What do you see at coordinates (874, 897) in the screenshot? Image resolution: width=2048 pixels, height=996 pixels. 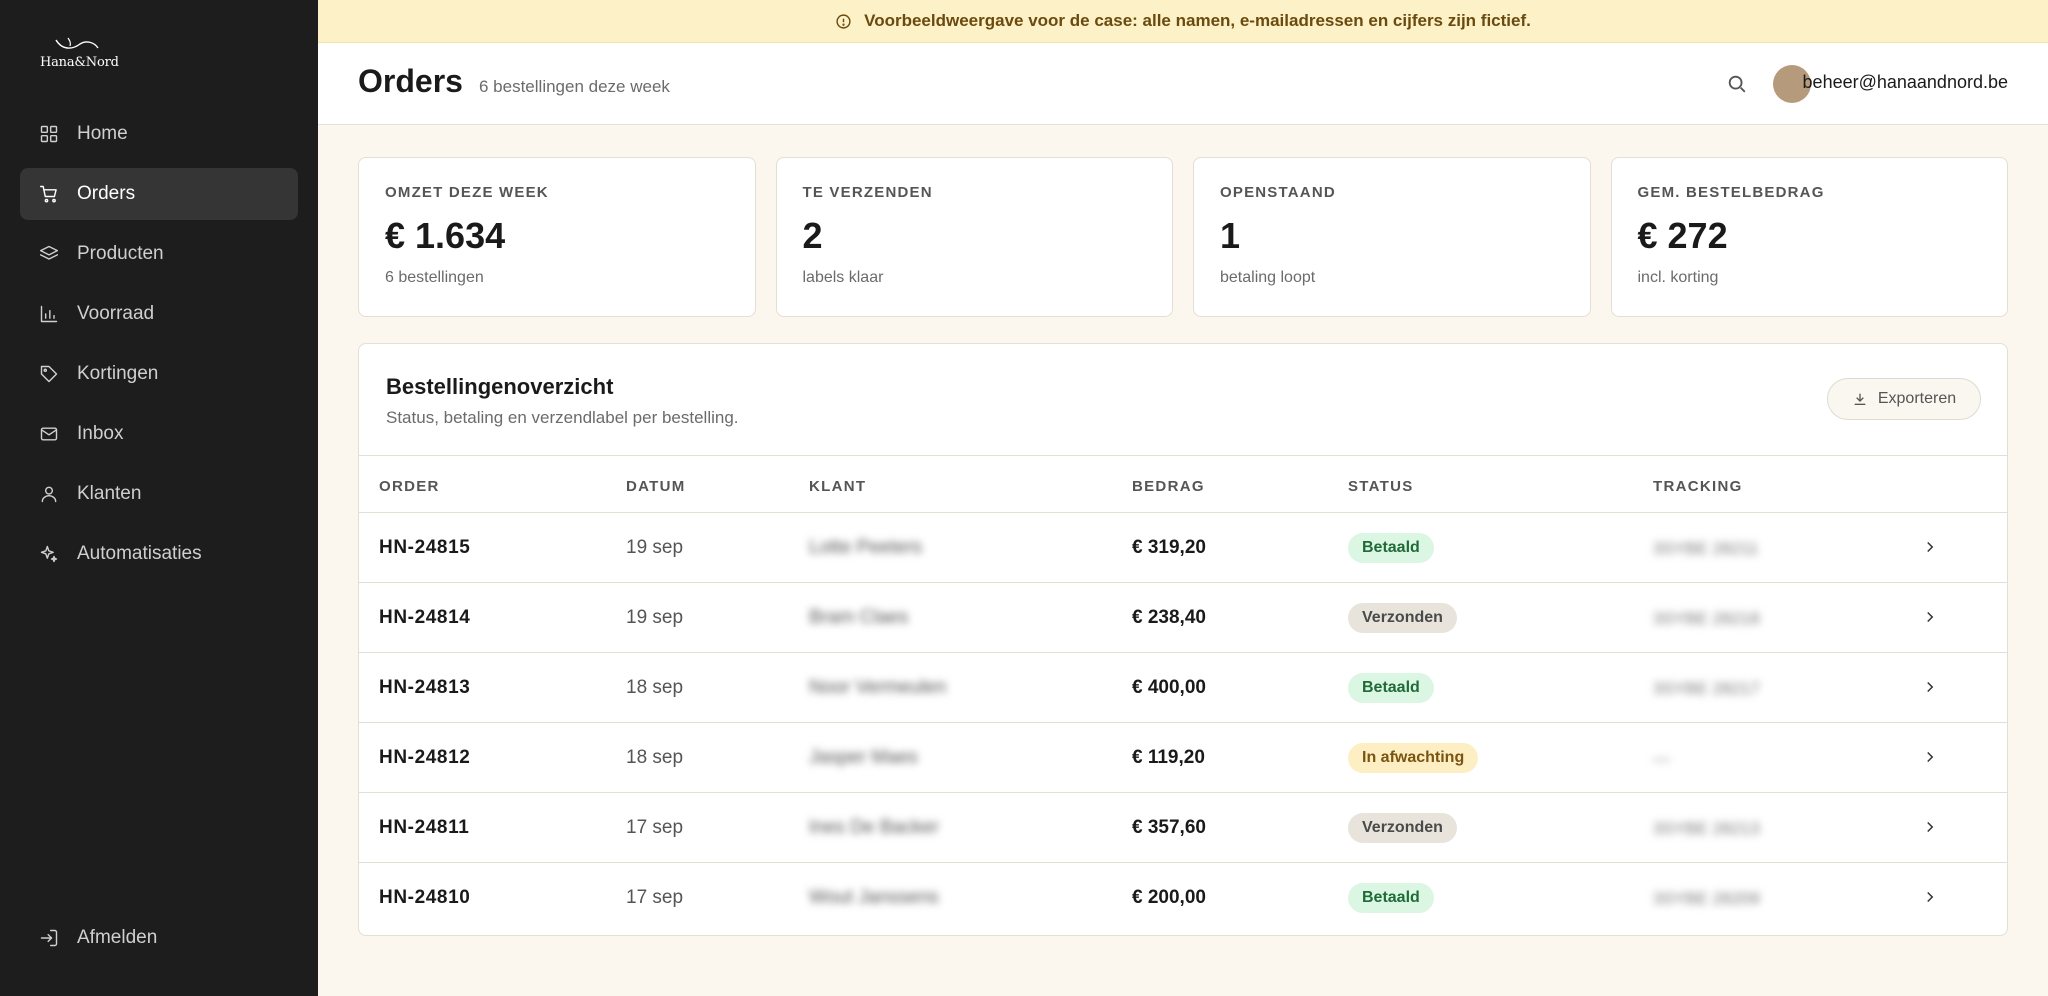 I see `customer-name: Wout Janssens` at bounding box center [874, 897].